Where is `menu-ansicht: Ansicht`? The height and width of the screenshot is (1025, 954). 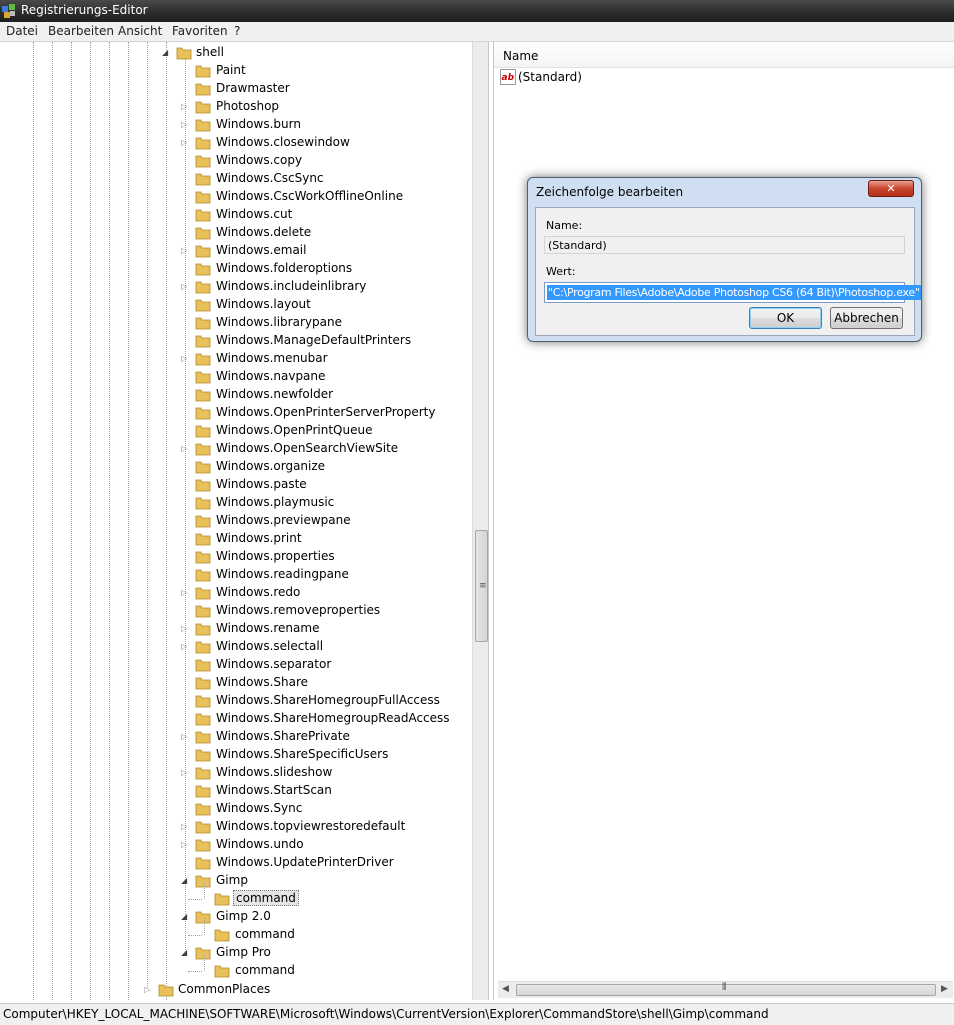
menu-ansicht: Ansicht is located at coordinates (140, 31).